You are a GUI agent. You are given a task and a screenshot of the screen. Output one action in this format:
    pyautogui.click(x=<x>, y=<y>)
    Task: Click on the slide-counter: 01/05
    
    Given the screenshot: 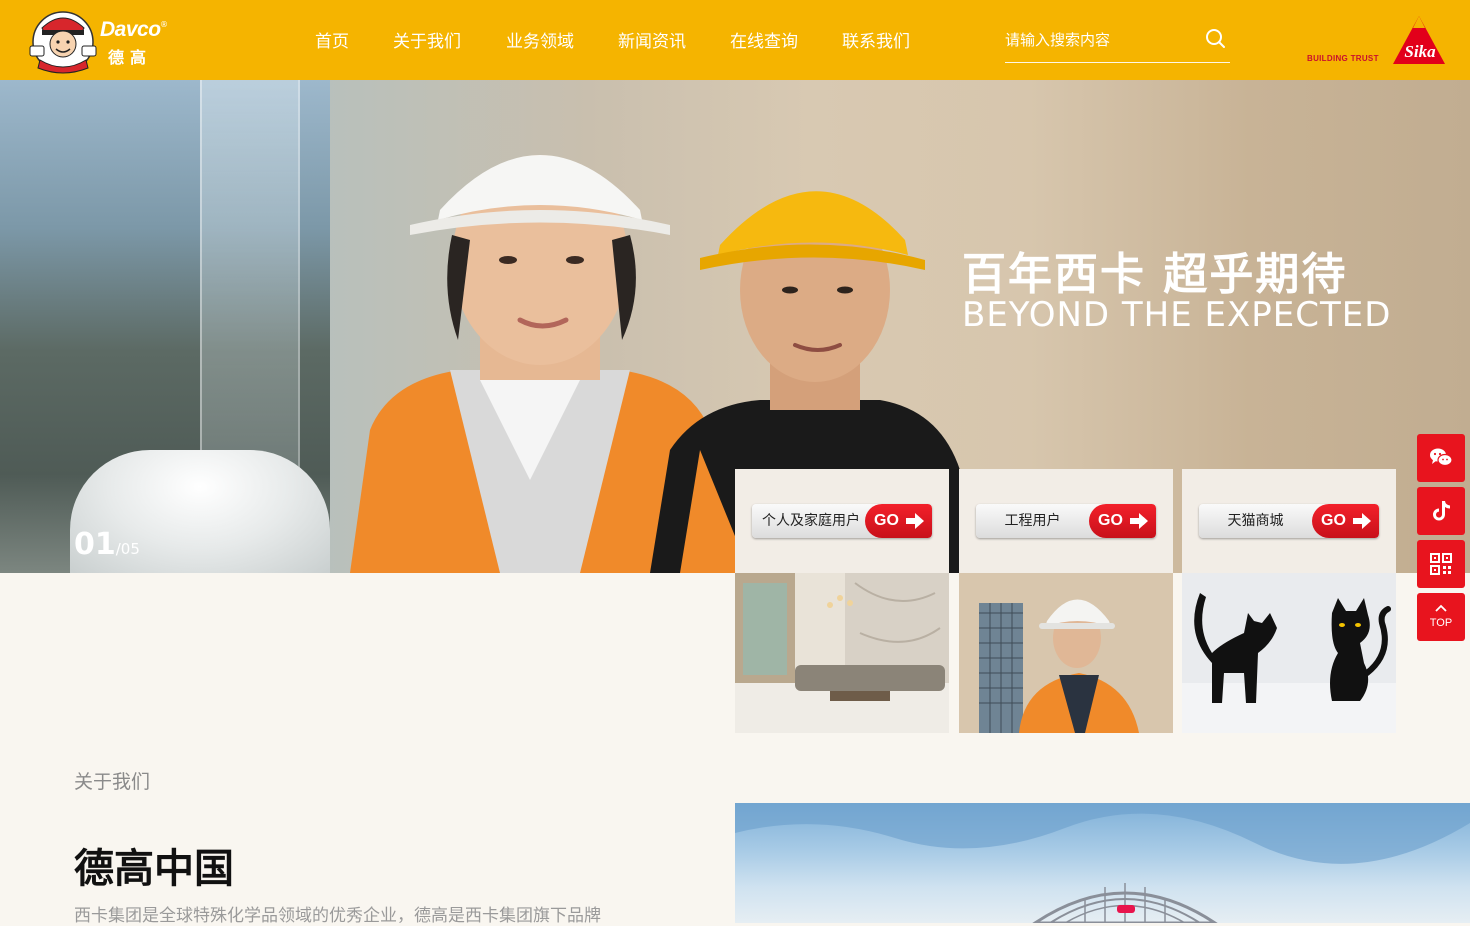 What is the action you would take?
    pyautogui.click(x=107, y=544)
    